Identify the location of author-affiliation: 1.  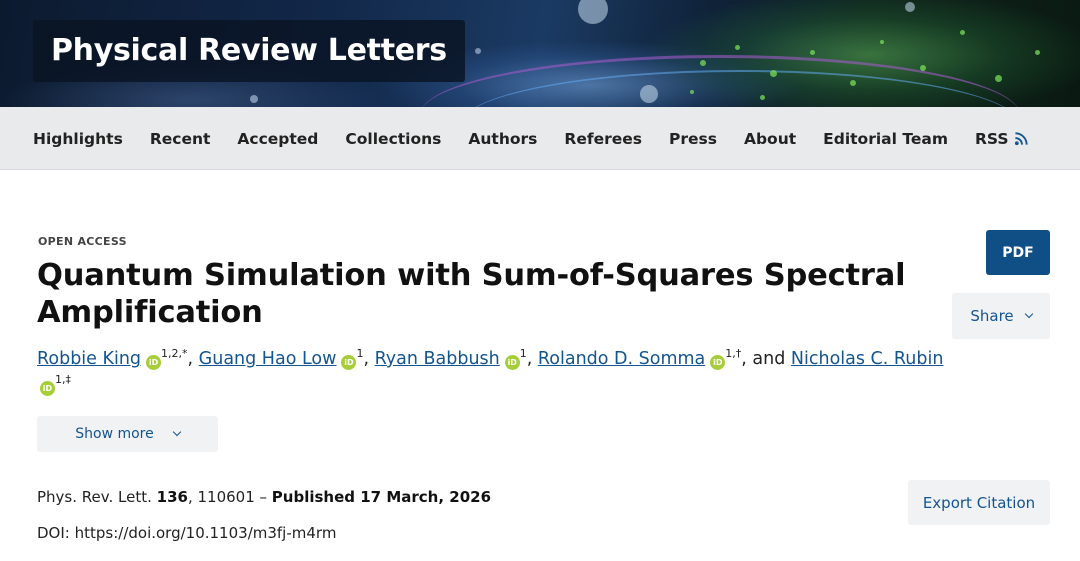
(523, 353).